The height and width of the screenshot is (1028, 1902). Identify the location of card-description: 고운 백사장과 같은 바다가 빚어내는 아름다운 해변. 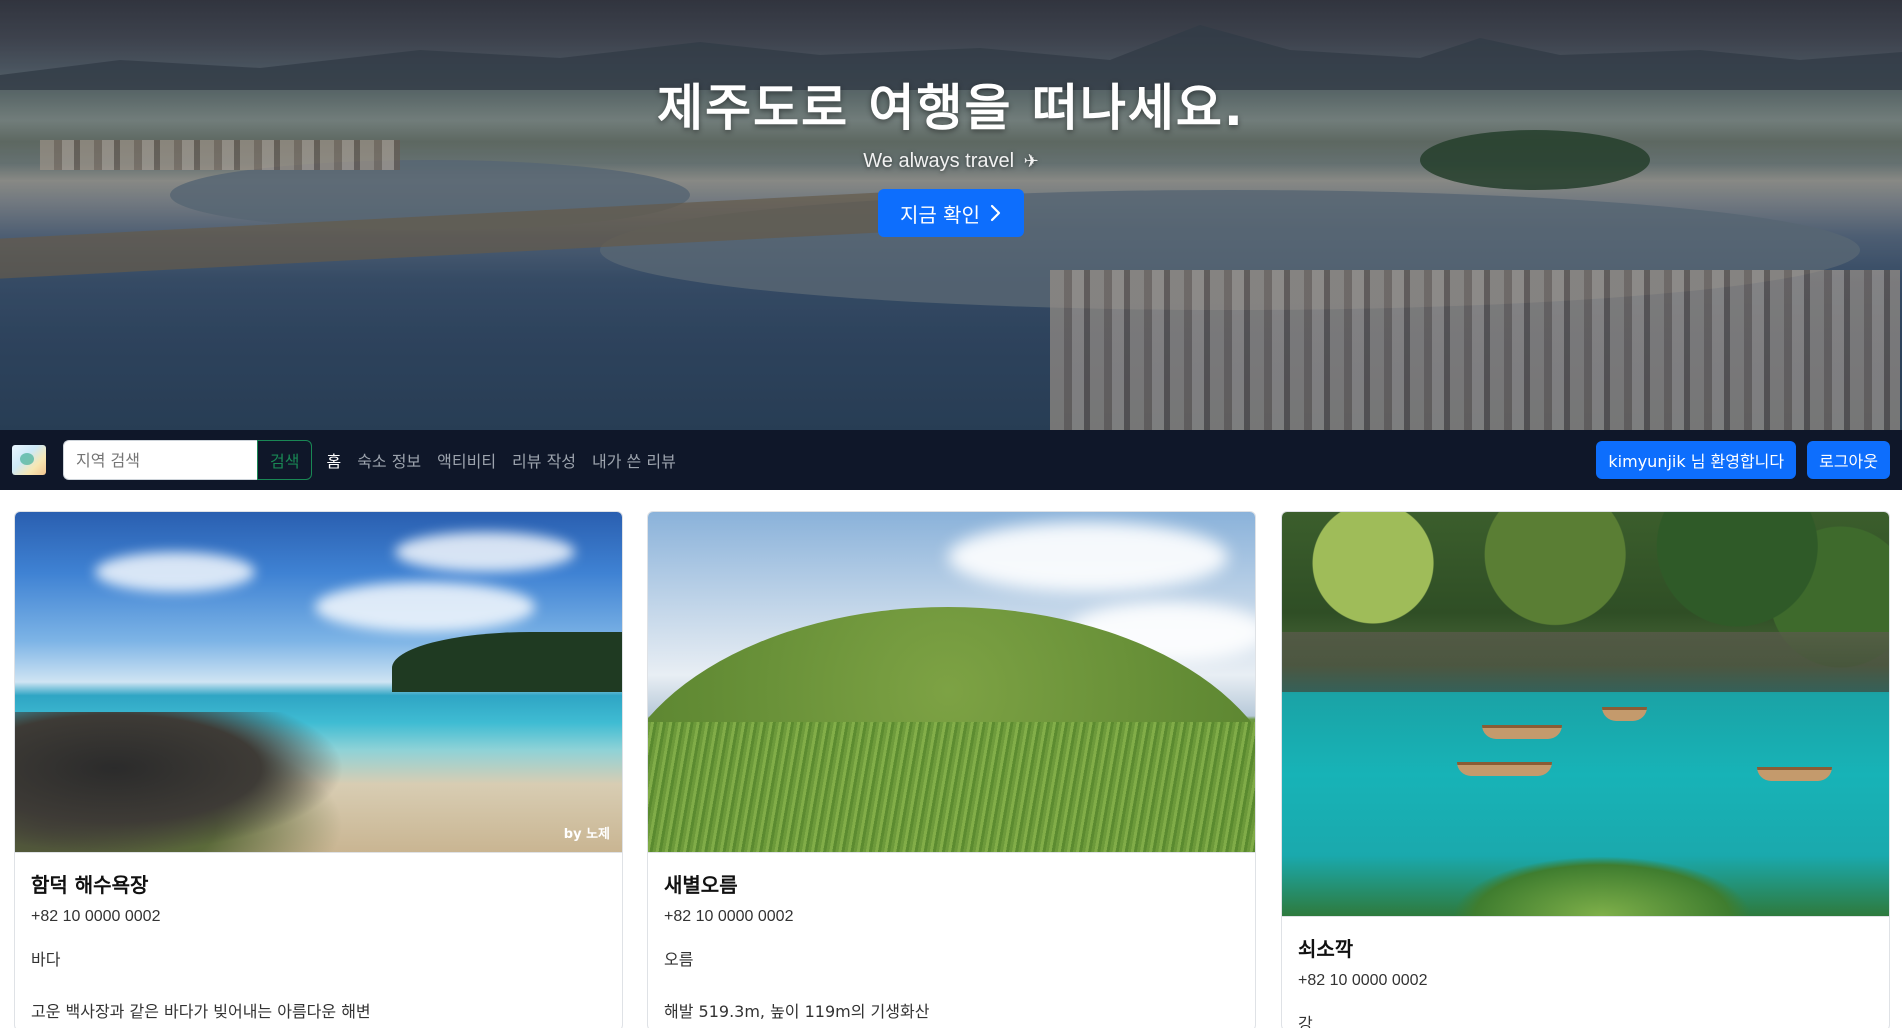
(201, 1011).